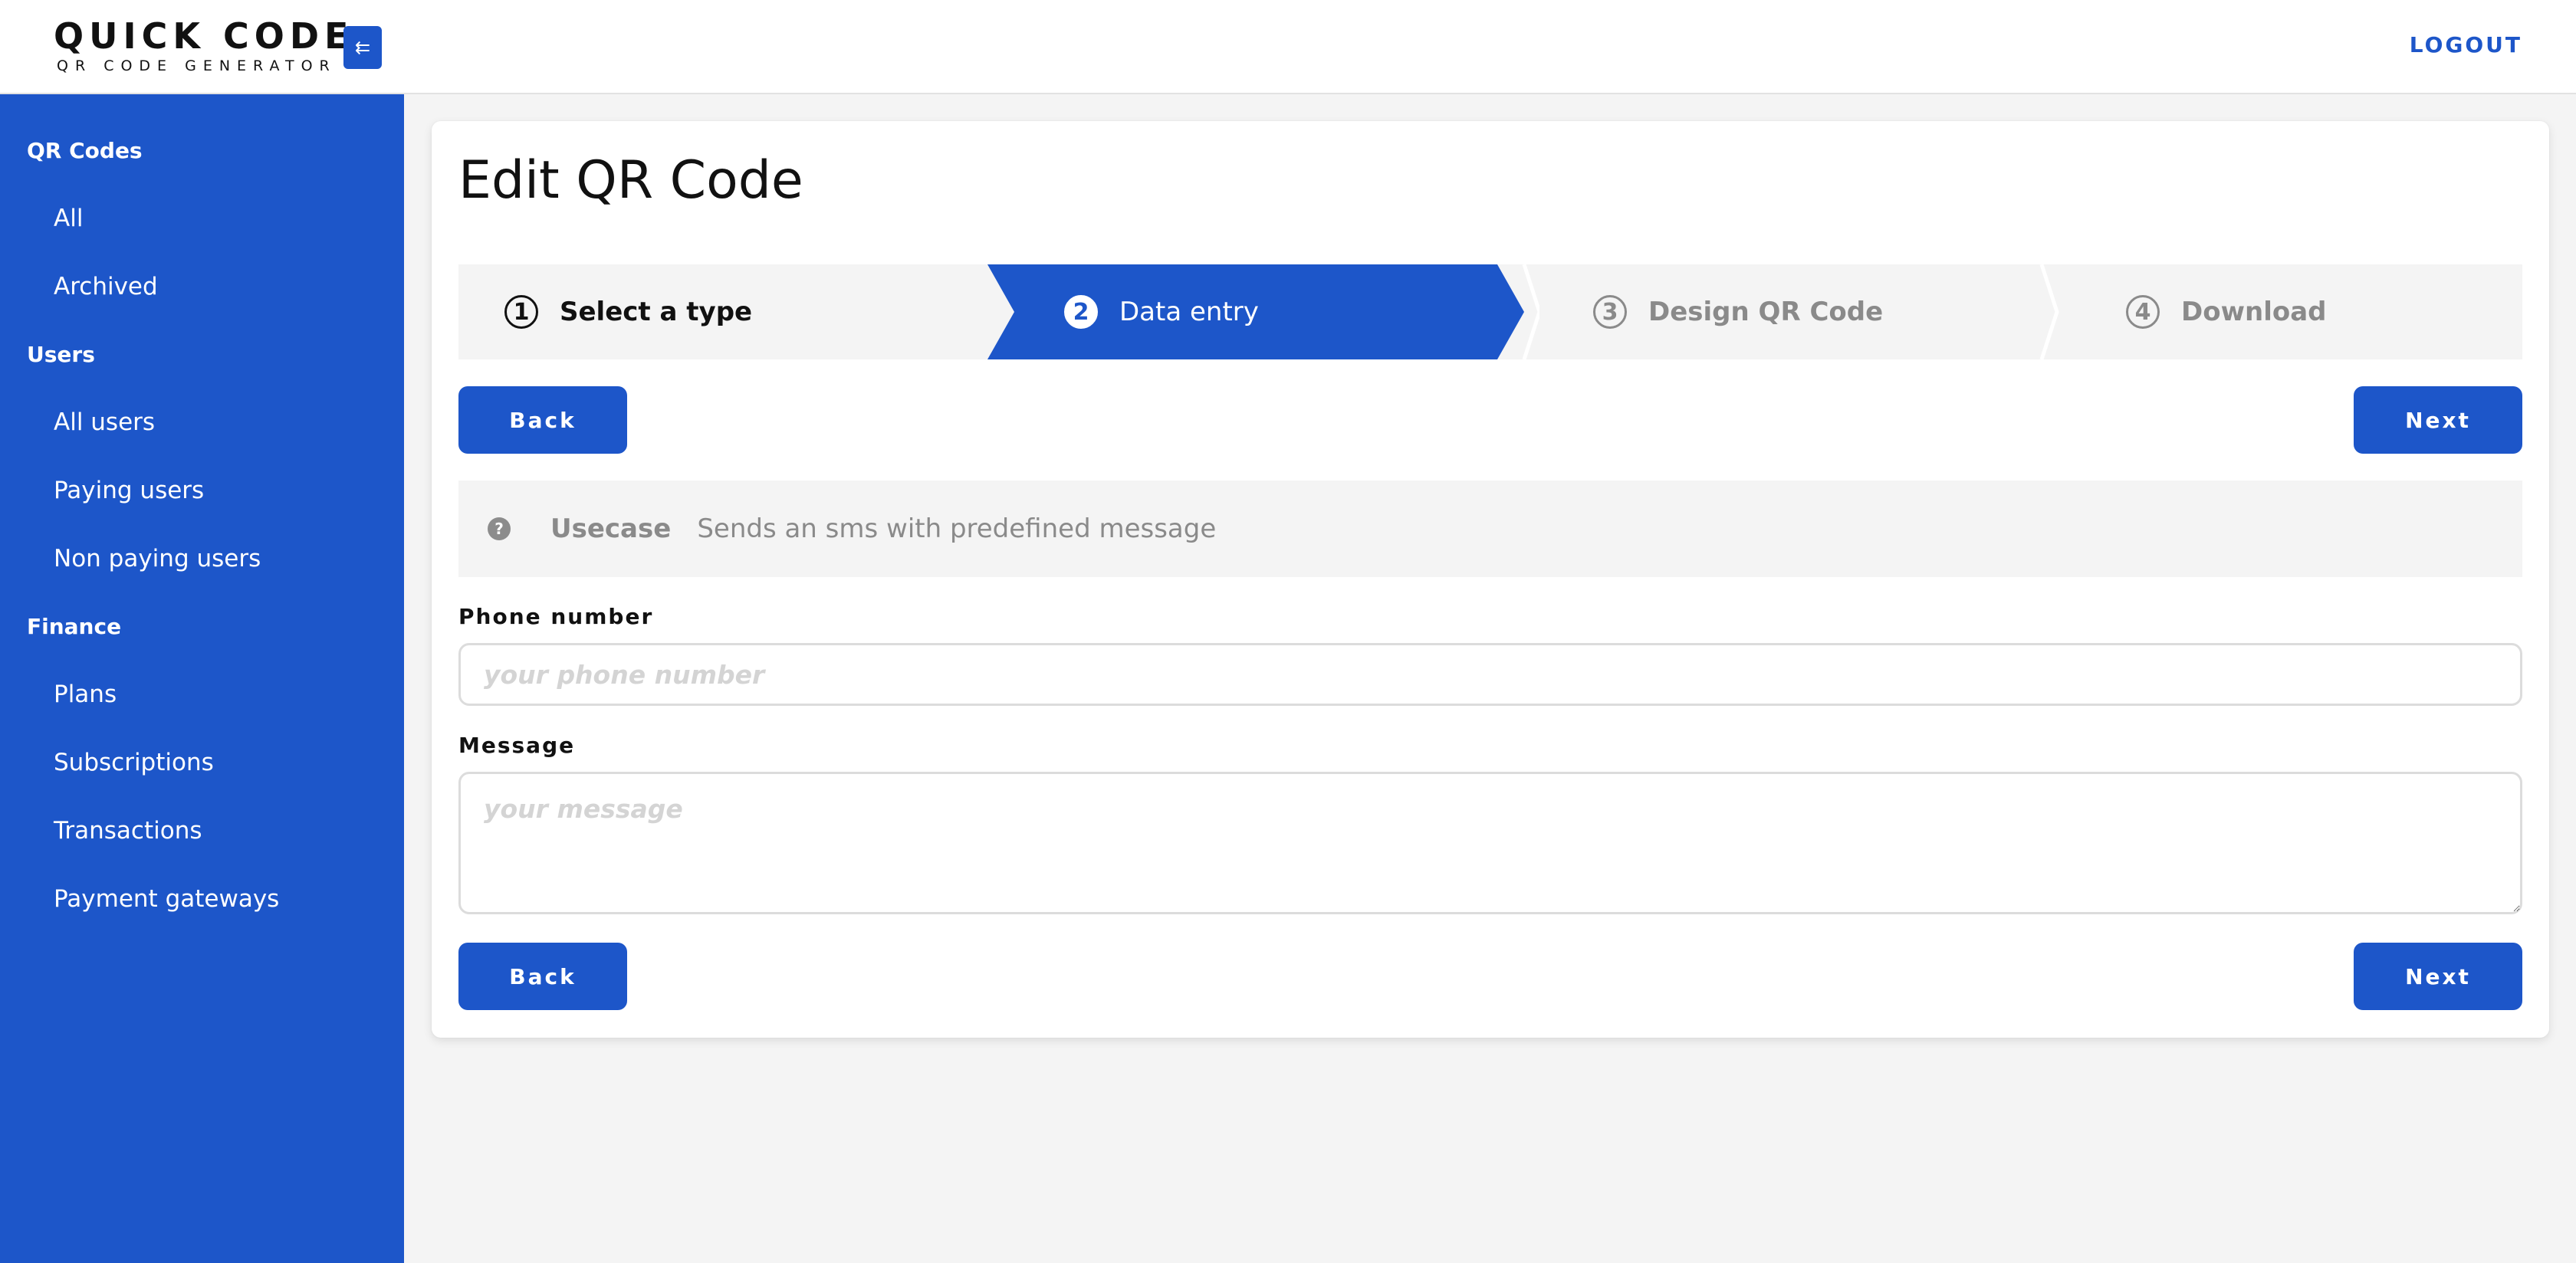 Image resolution: width=2576 pixels, height=1263 pixels. I want to click on step-design-qr: 3 Design QR Code, so click(1785, 311).